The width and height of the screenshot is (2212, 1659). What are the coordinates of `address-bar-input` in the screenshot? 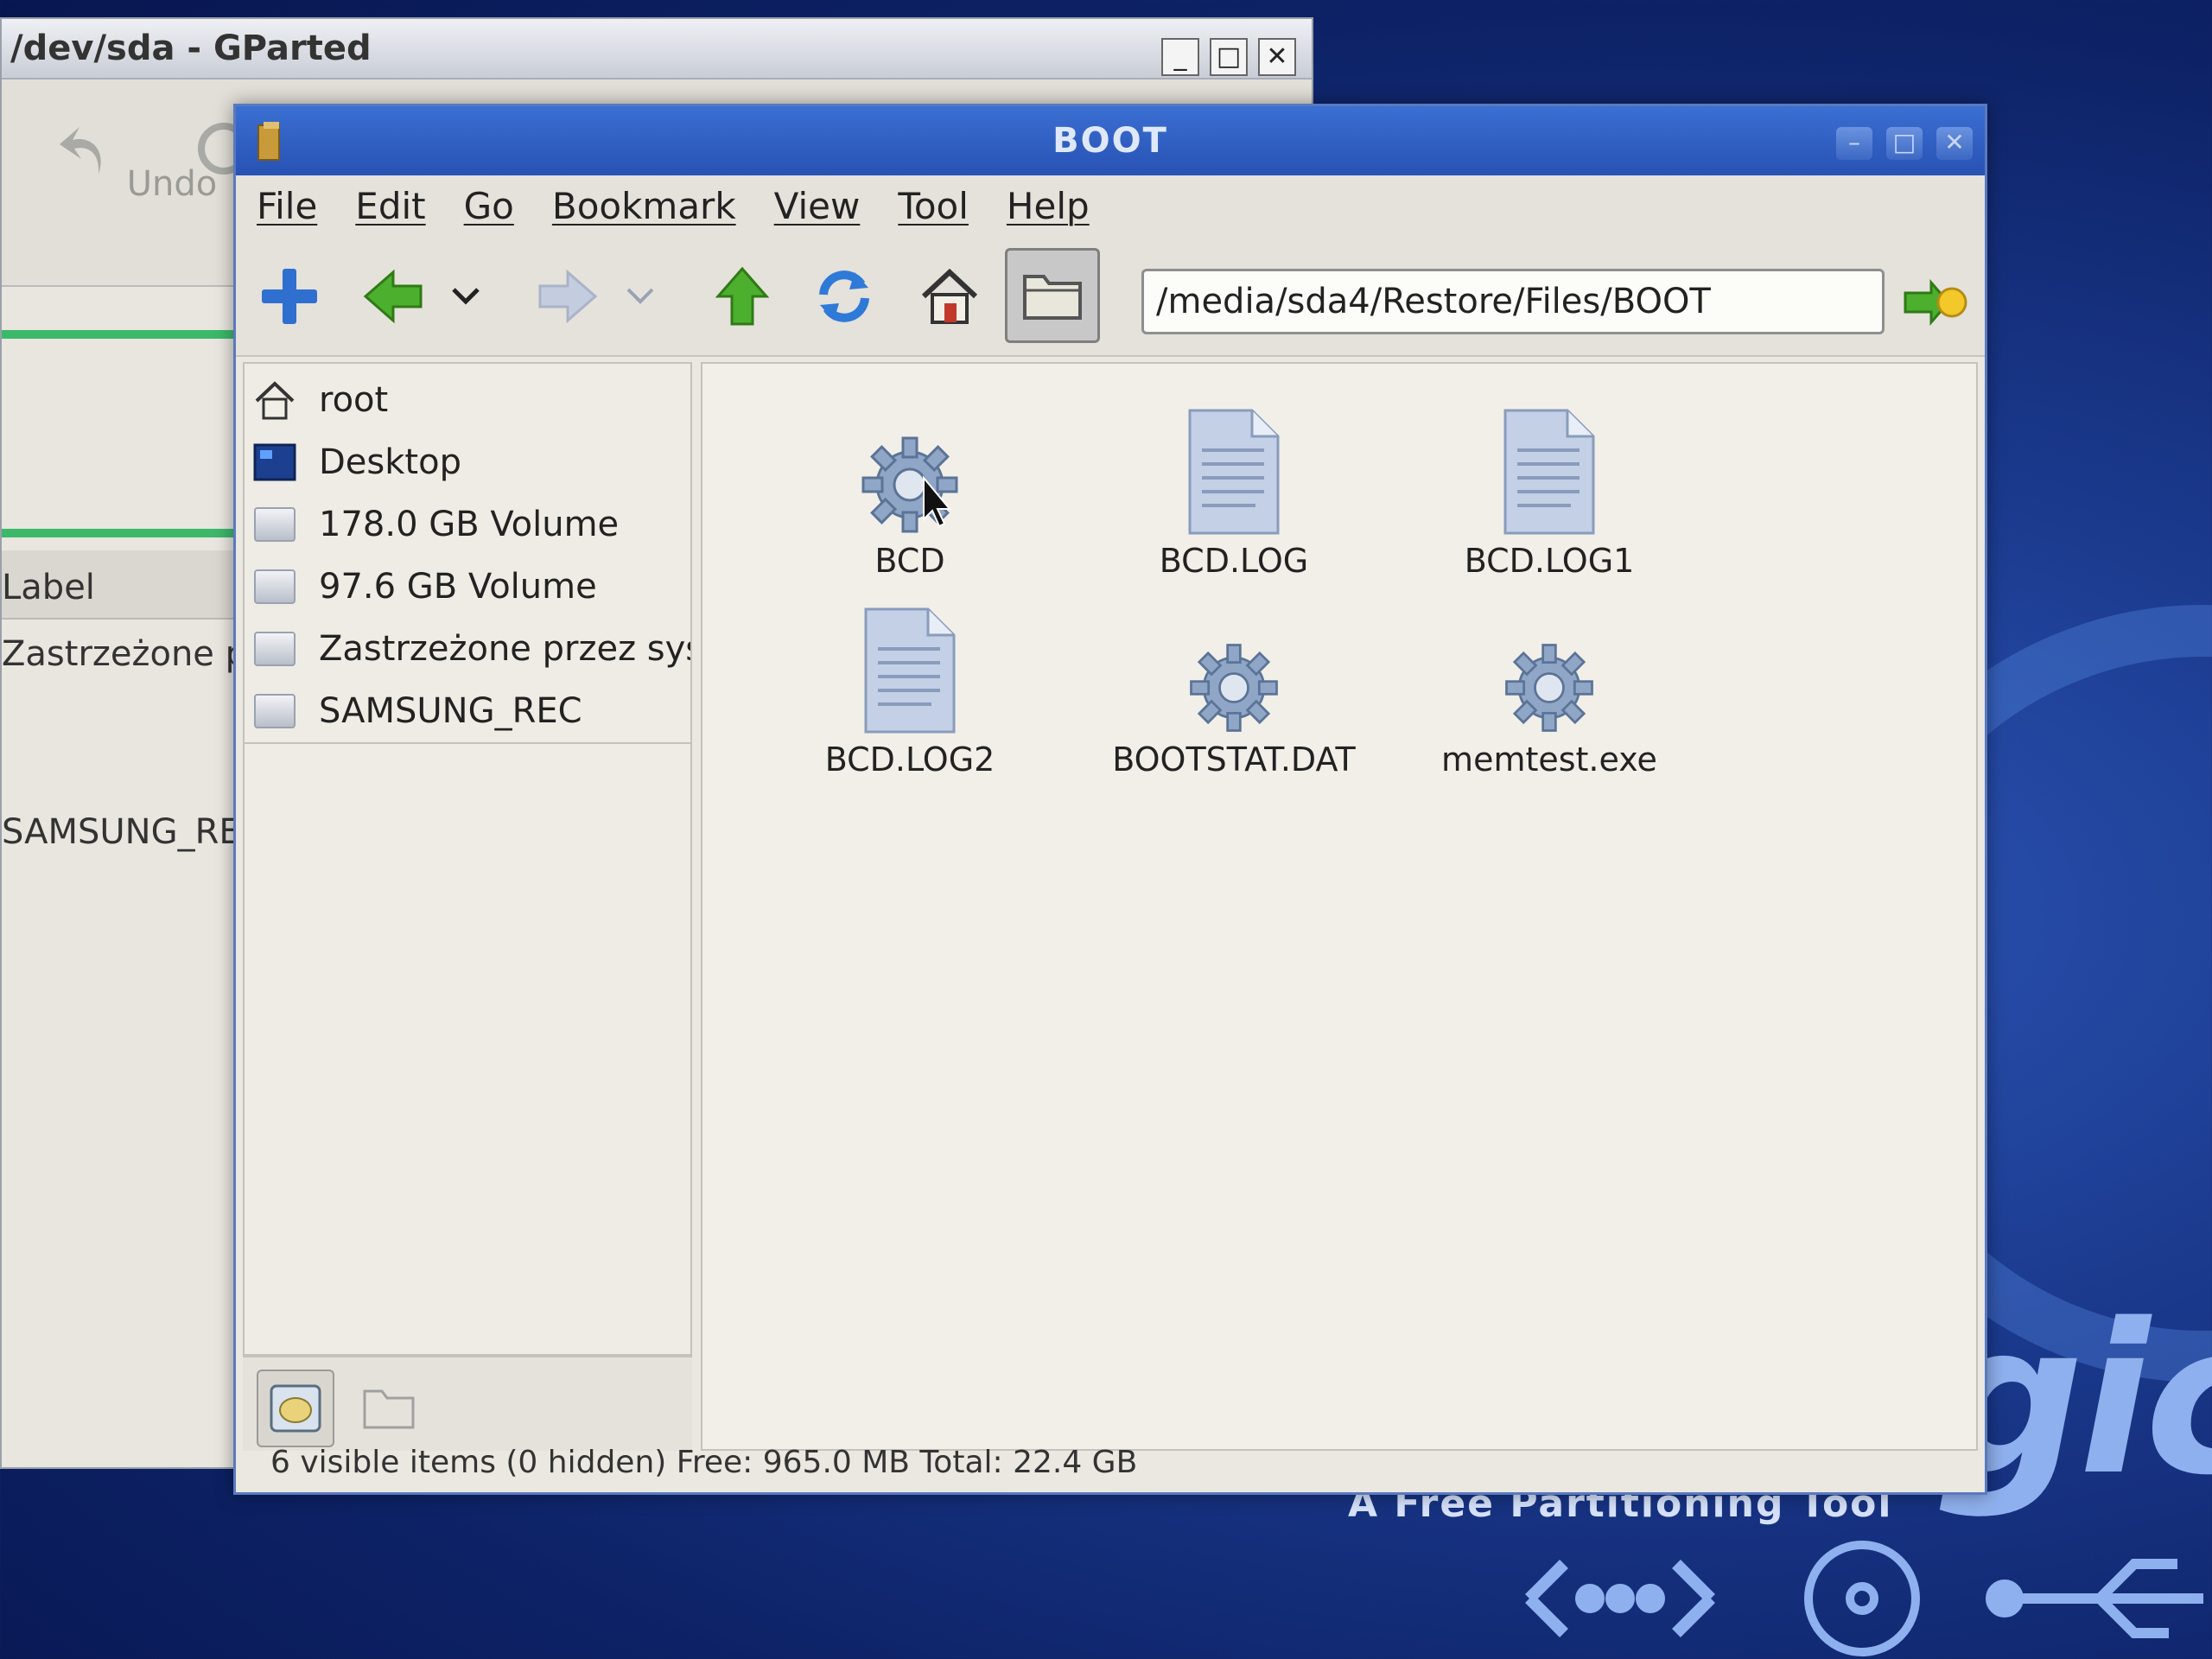 It's located at (1513, 301).